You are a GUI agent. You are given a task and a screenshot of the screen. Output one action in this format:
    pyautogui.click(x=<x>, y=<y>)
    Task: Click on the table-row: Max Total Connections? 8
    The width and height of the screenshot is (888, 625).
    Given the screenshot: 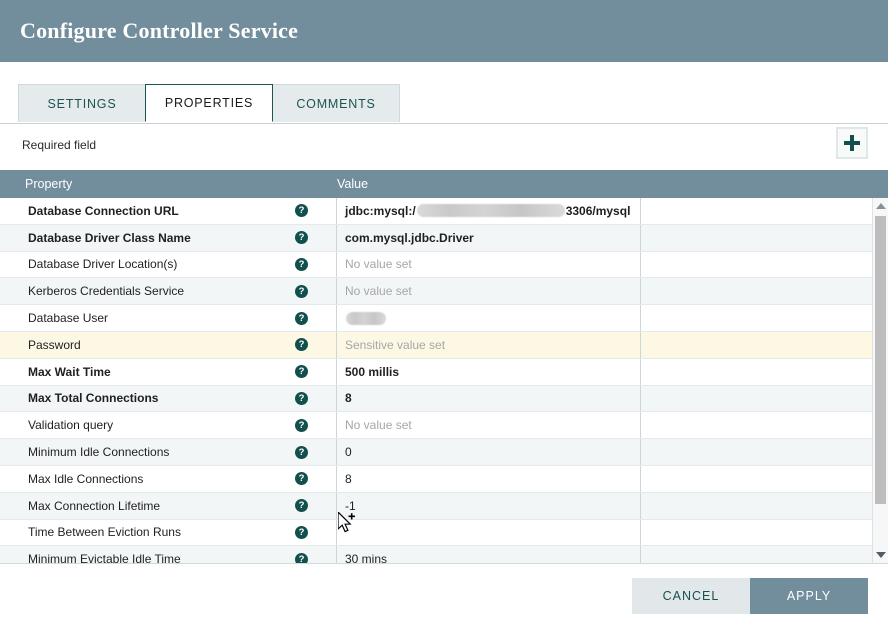 What is the action you would take?
    pyautogui.click(x=444, y=399)
    